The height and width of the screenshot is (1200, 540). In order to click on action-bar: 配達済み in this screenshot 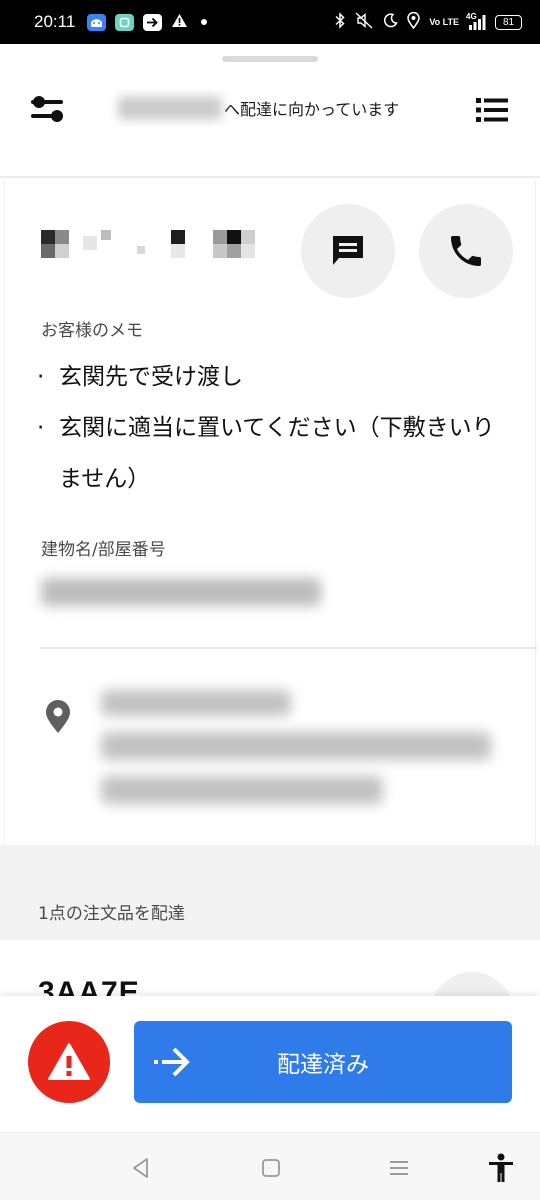, I will do `click(270, 1064)`.